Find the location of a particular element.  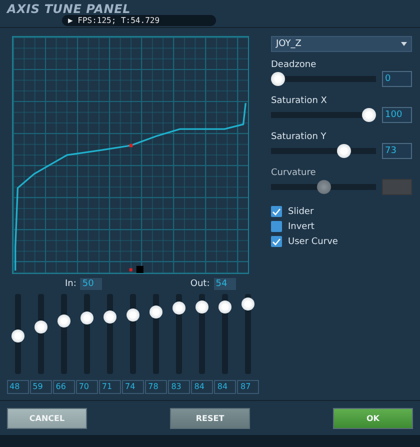

output-marker is located at coordinates (140, 269).